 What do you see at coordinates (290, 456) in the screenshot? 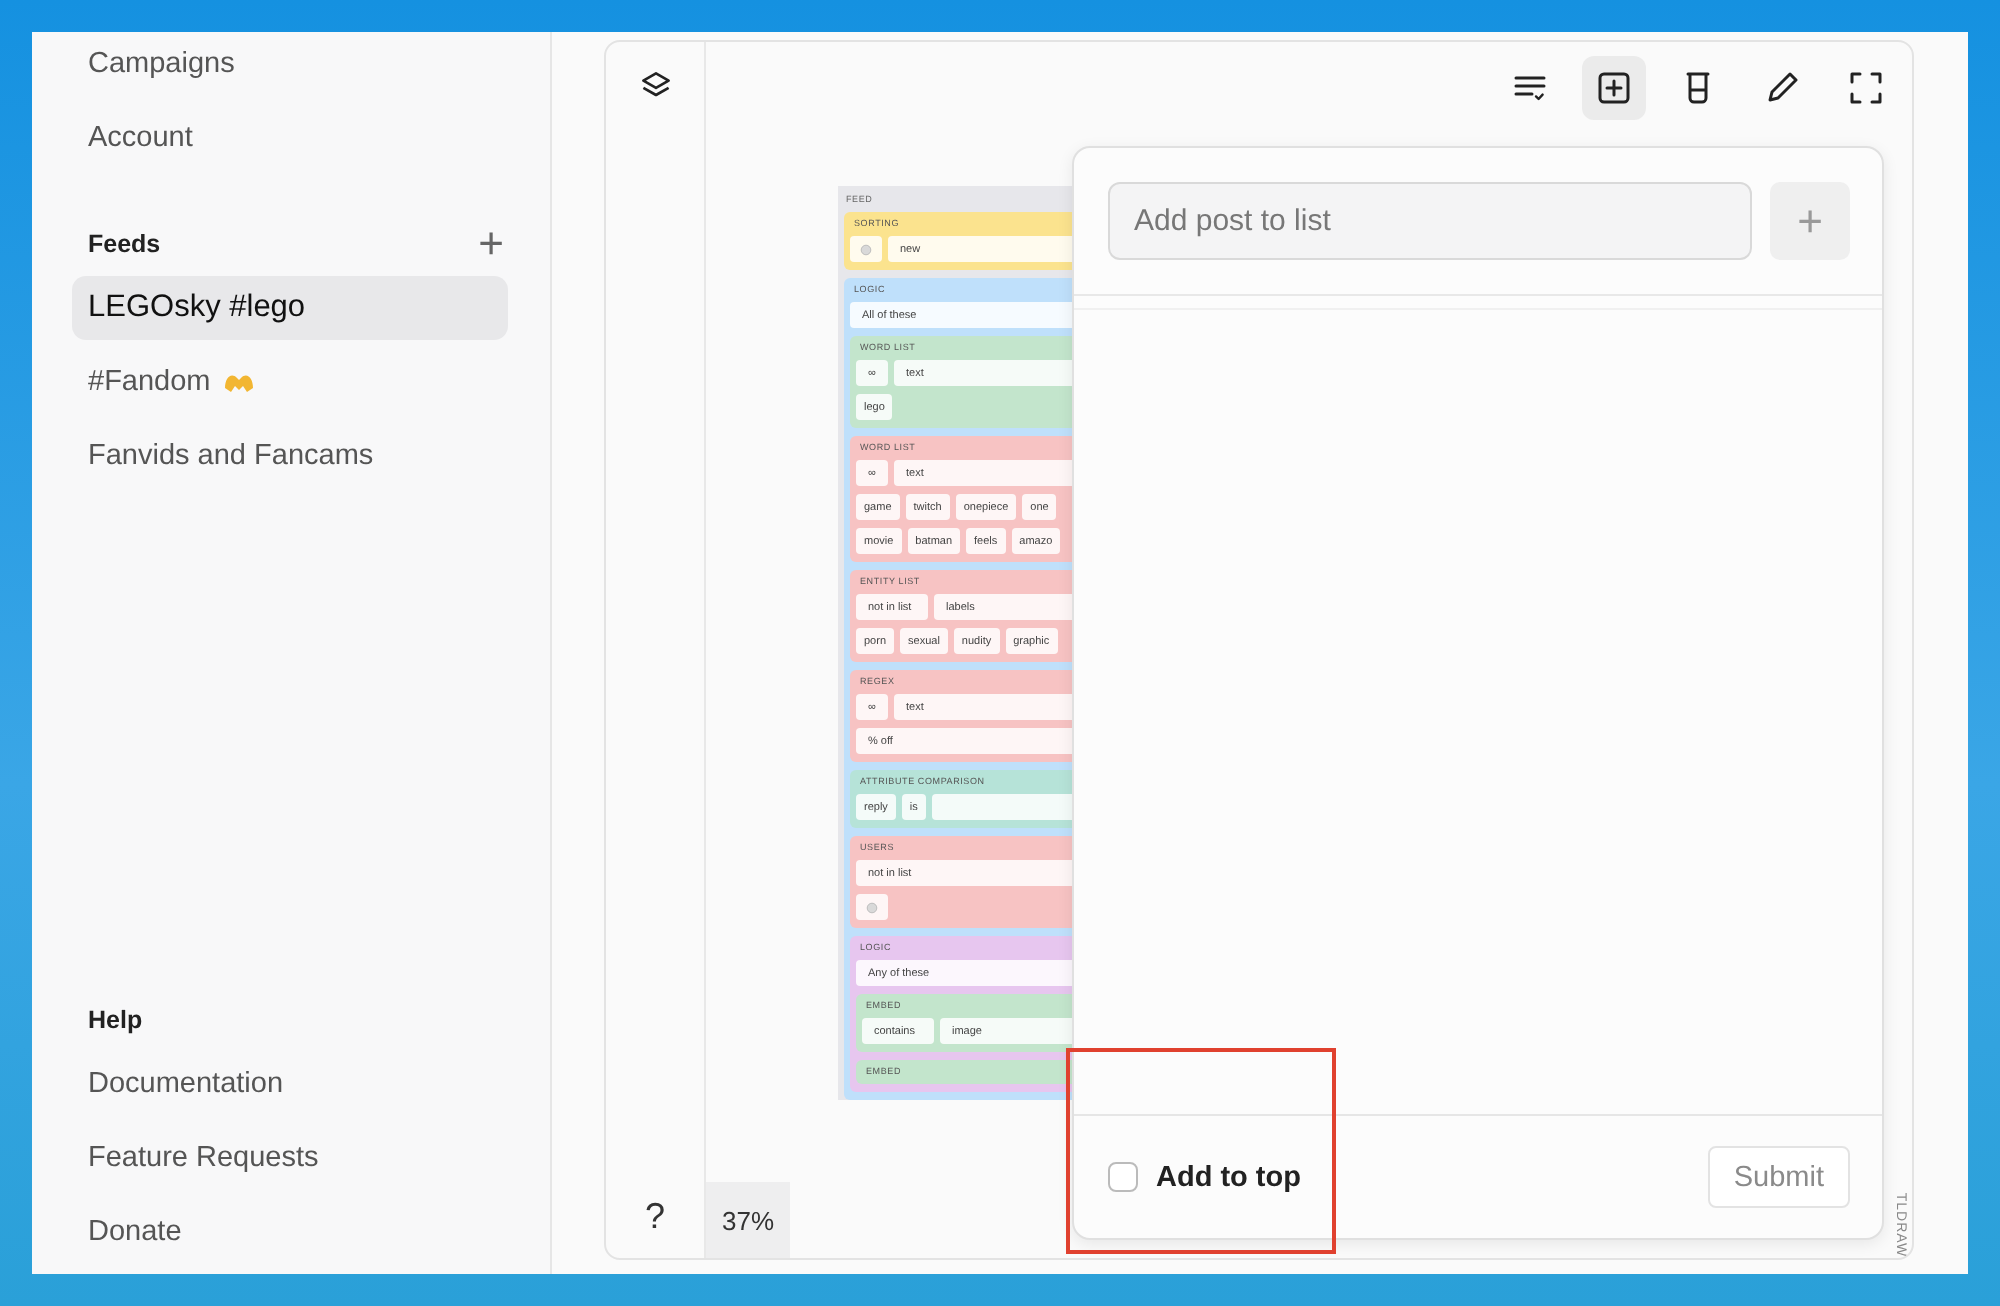
I see `nav-item: Fanvids and Fancams` at bounding box center [290, 456].